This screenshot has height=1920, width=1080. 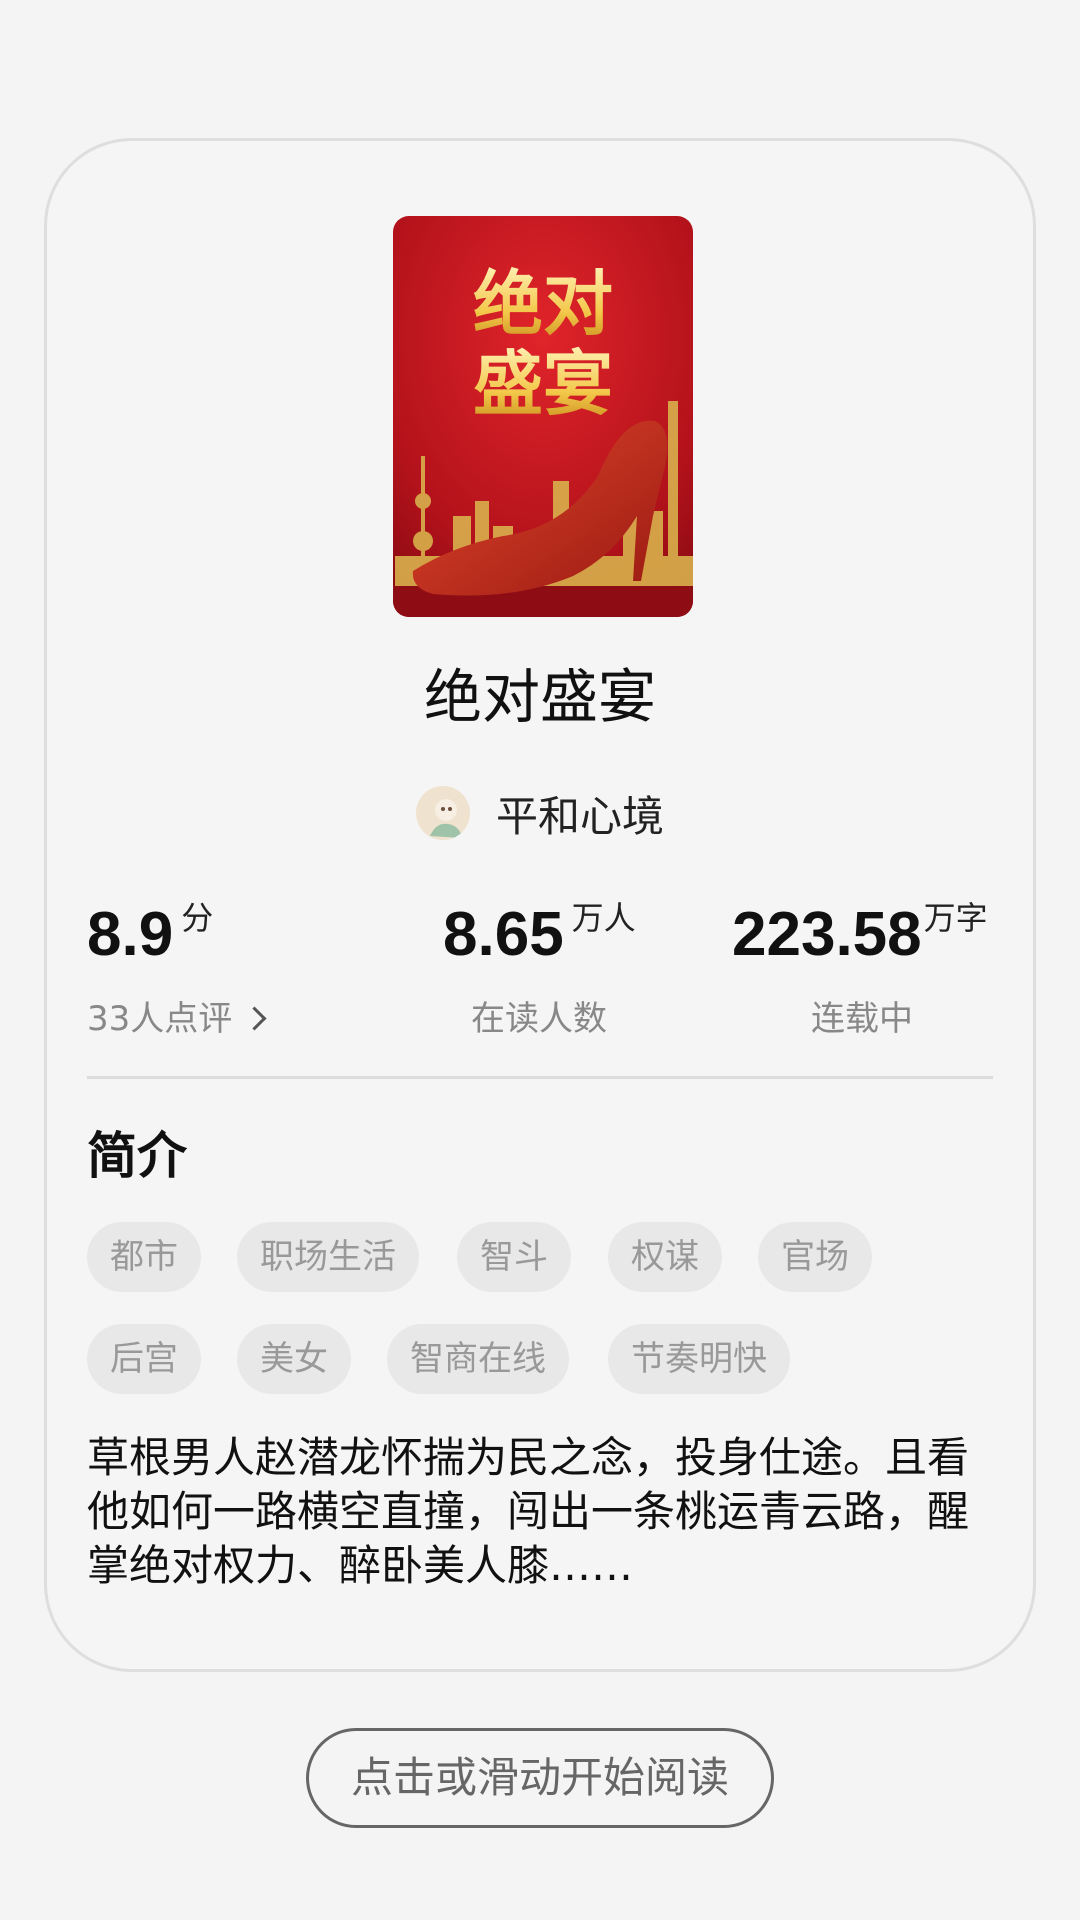 What do you see at coordinates (478, 1359) in the screenshot?
I see `tag-item: 智商在线` at bounding box center [478, 1359].